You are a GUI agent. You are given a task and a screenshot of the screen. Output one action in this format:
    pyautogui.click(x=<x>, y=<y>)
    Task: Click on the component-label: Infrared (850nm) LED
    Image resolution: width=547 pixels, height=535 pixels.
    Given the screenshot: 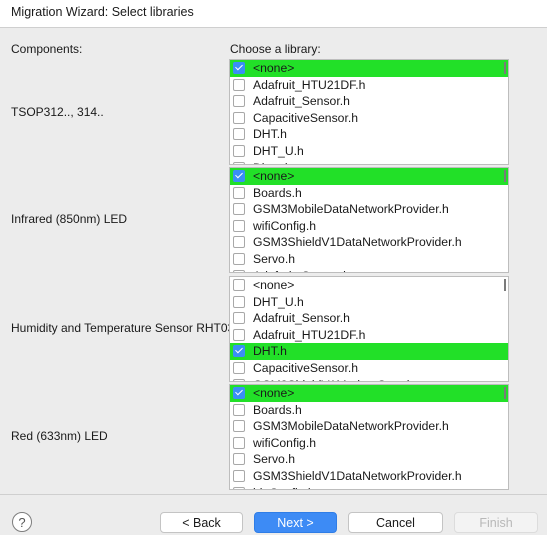 What is the action you would take?
    pyautogui.click(x=69, y=219)
    